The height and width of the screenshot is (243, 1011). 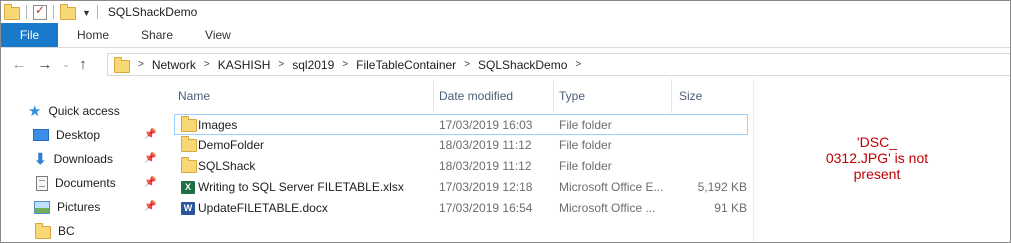 What do you see at coordinates (244, 65) in the screenshot?
I see `breadcrumb-kashish: KASHISH` at bounding box center [244, 65].